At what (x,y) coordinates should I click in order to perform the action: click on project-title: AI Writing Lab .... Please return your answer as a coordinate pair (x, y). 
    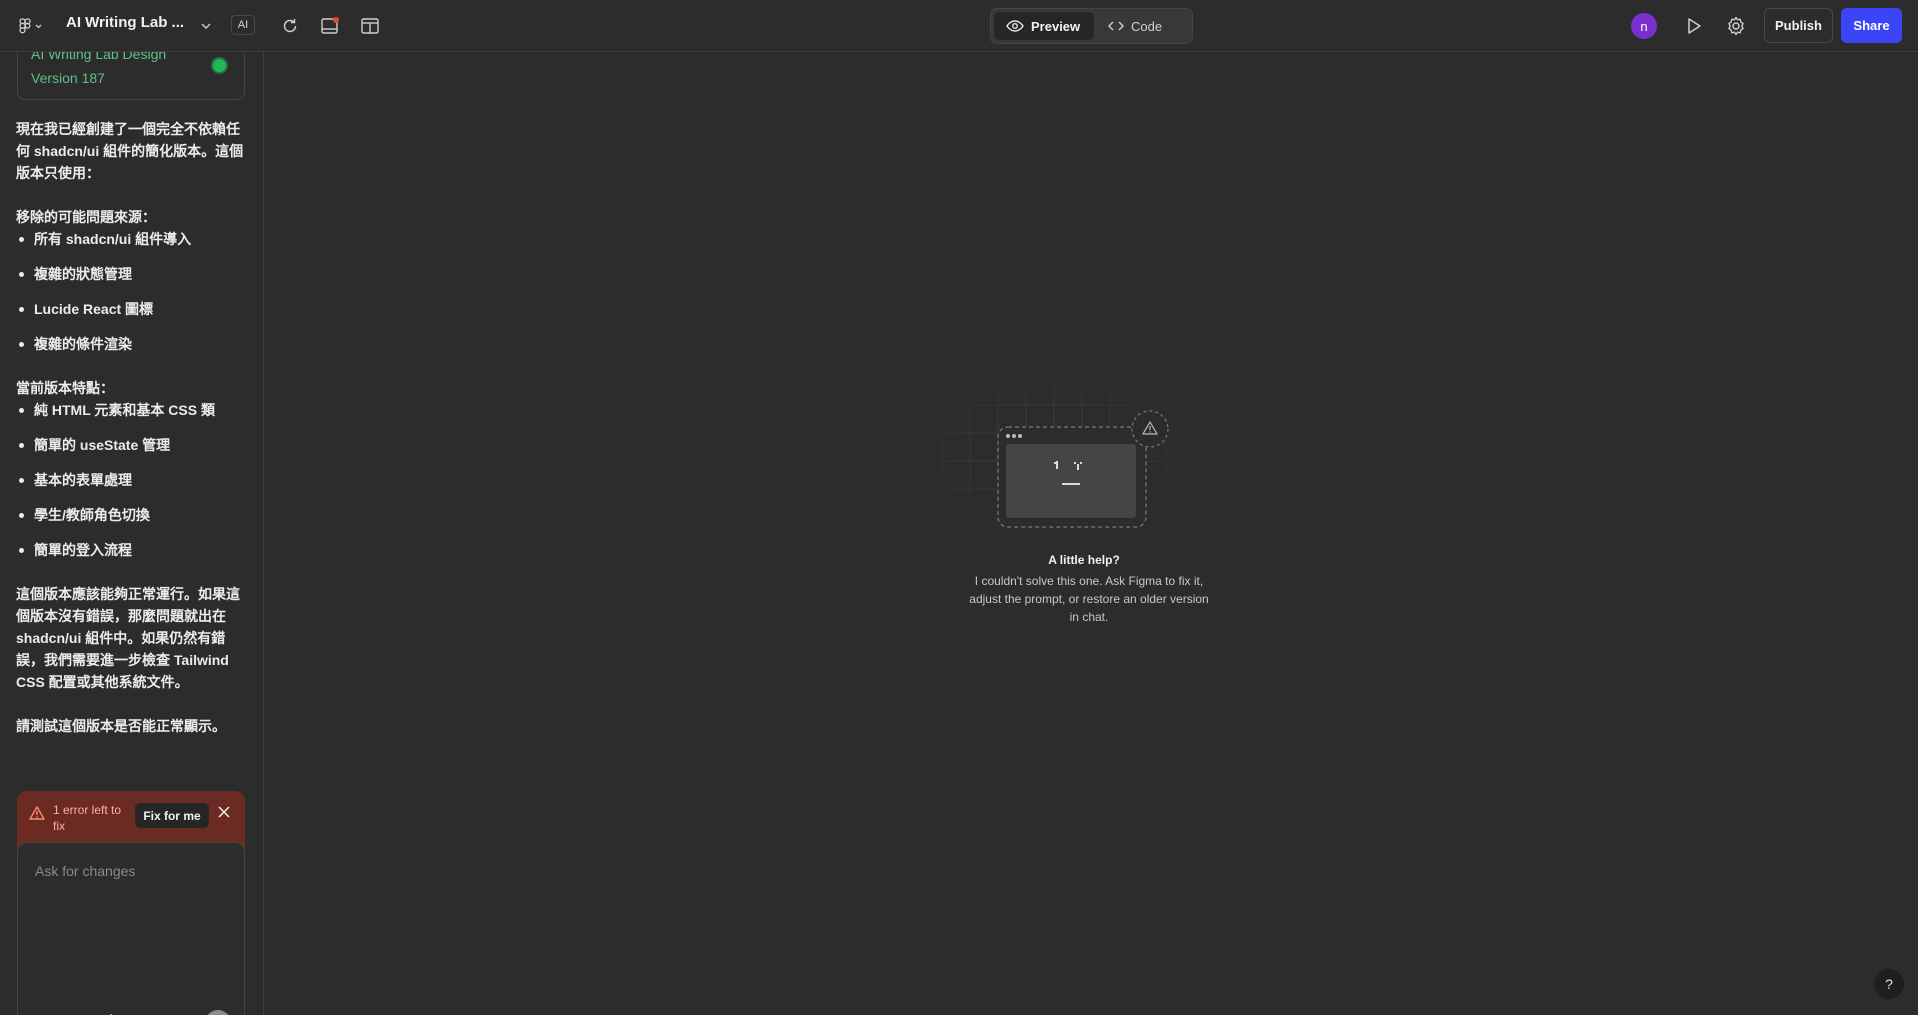
    Looking at the image, I should click on (125, 22).